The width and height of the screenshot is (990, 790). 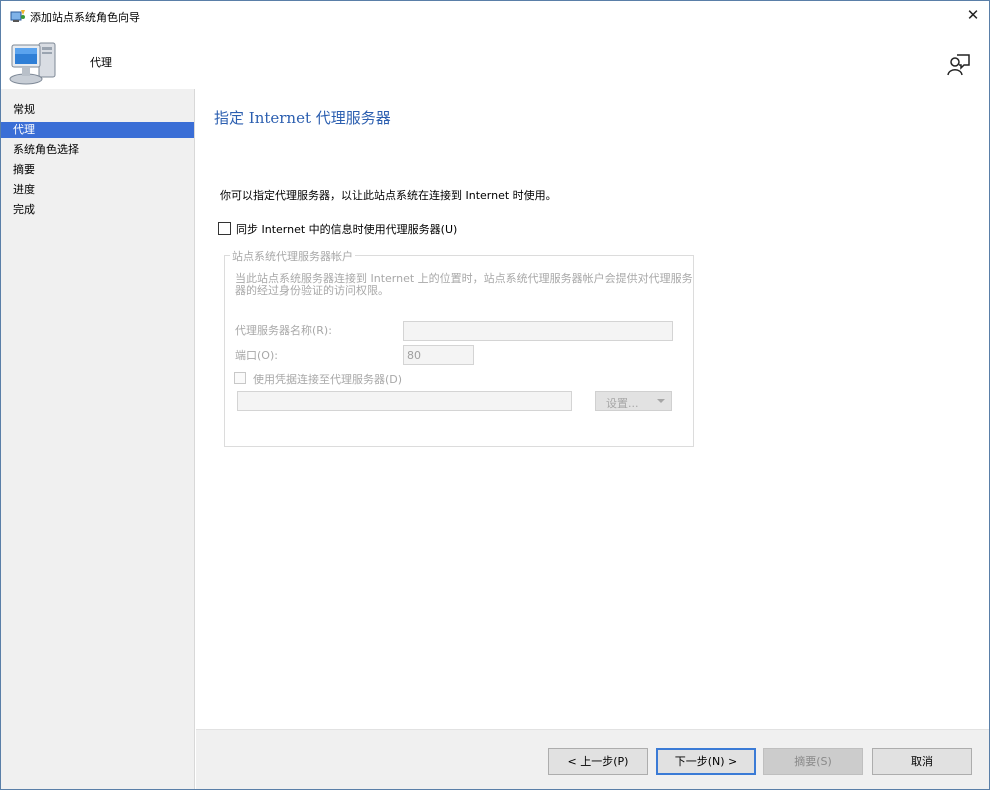 What do you see at coordinates (438, 355) in the screenshot?
I see `port-field: 80` at bounding box center [438, 355].